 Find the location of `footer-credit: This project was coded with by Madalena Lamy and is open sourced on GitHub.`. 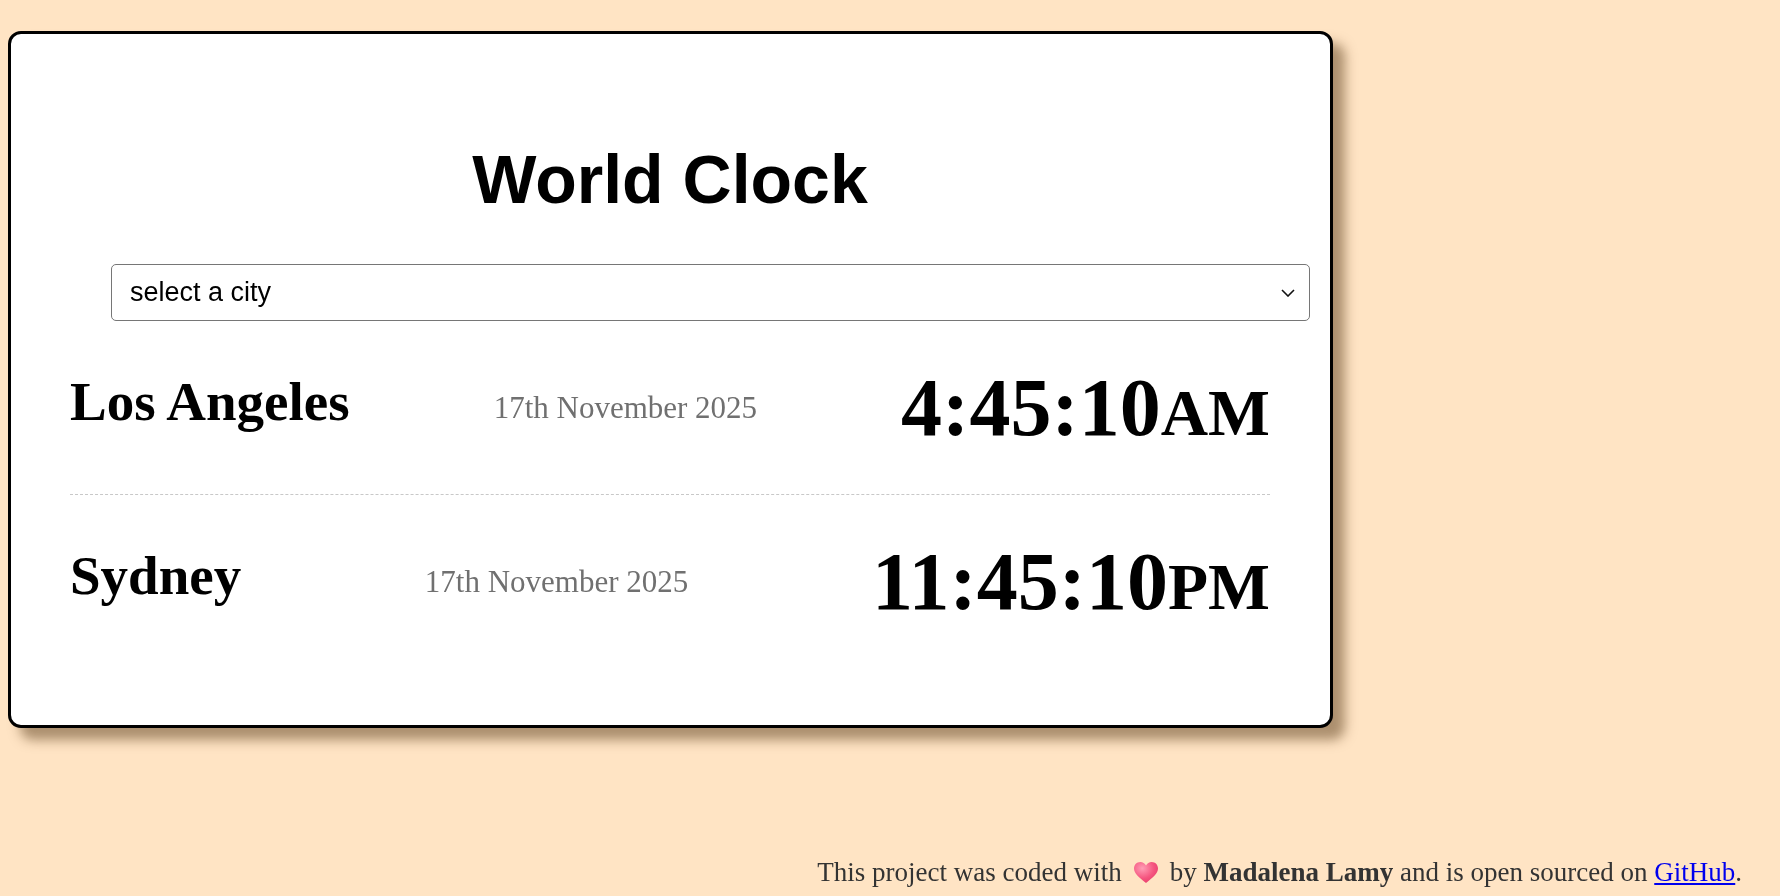

footer-credit: This project was coded with by Madalena Lamy and is open sourced on GitHub. is located at coordinates (1279, 872).